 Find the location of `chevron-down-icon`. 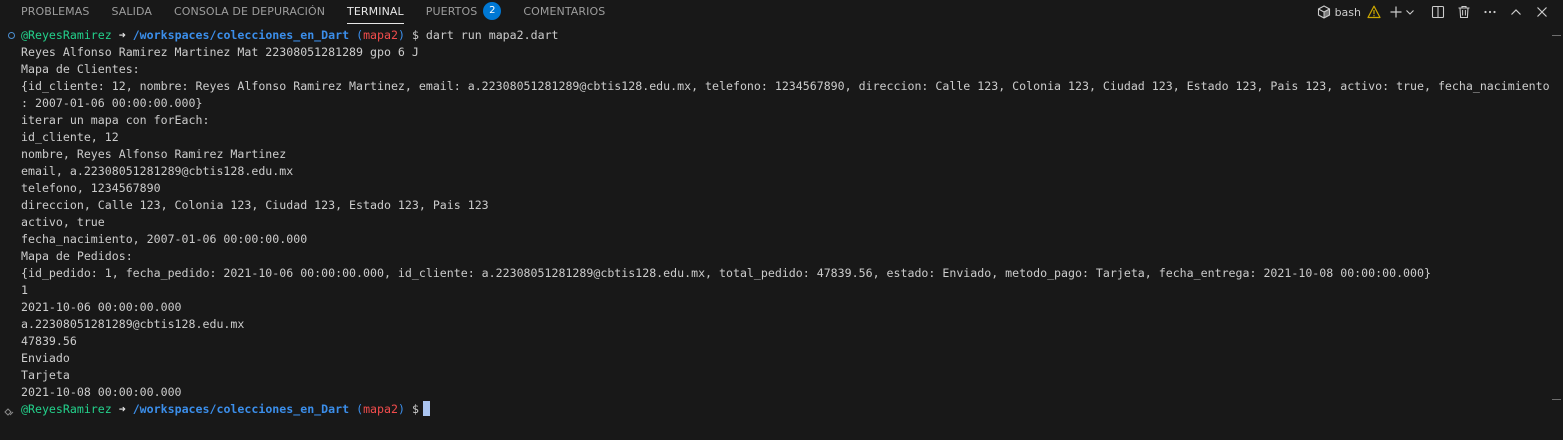

chevron-down-icon is located at coordinates (1410, 12).